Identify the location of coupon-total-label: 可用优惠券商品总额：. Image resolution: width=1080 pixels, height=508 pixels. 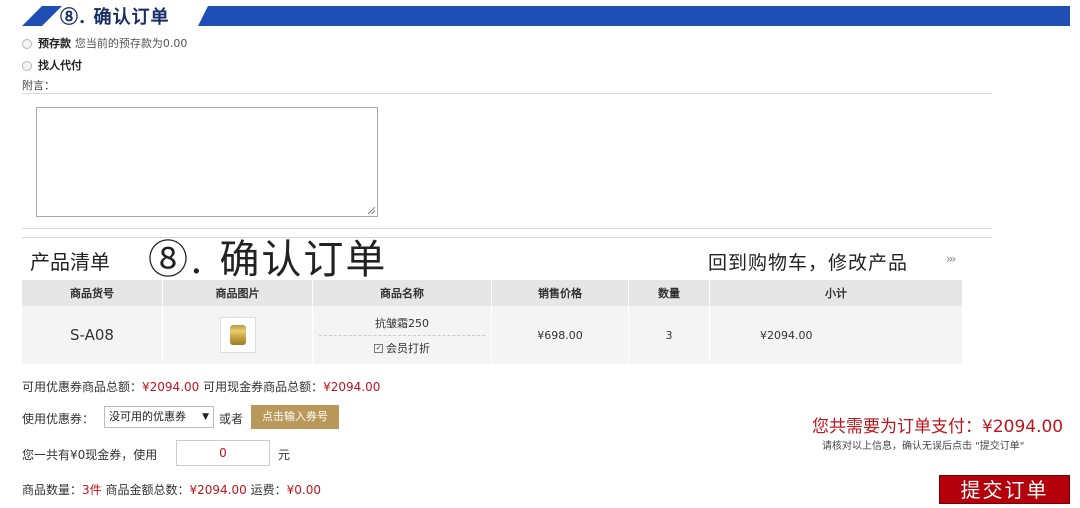
(82, 387).